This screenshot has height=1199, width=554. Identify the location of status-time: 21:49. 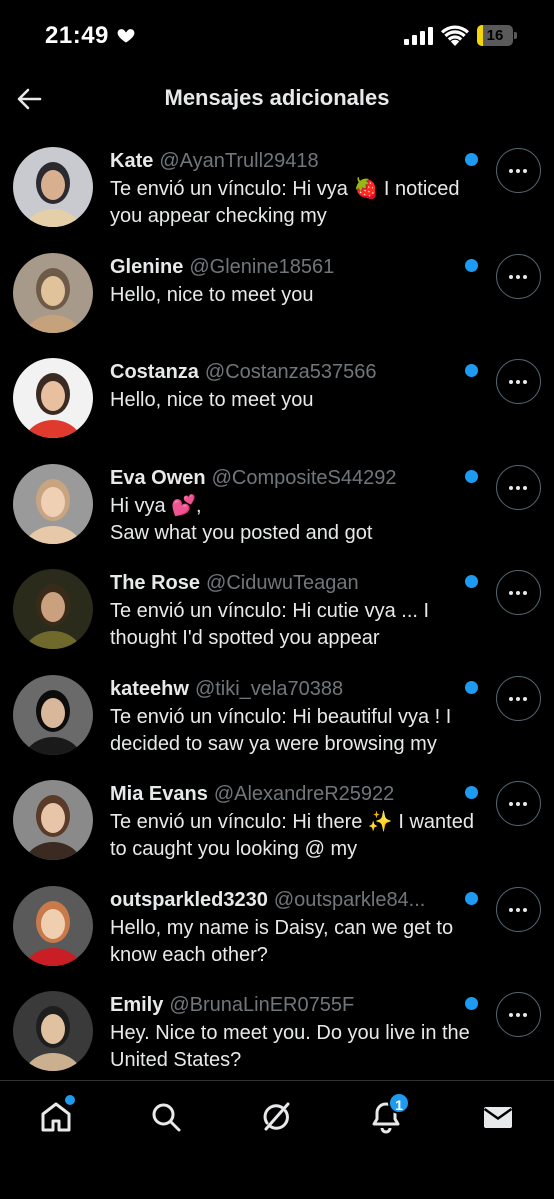
(77, 35).